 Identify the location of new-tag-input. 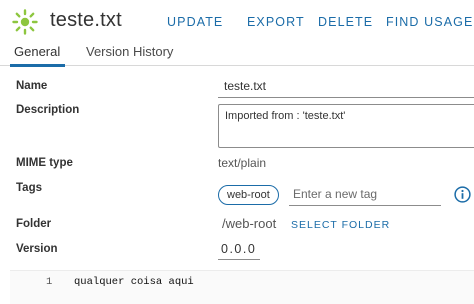
(365, 195).